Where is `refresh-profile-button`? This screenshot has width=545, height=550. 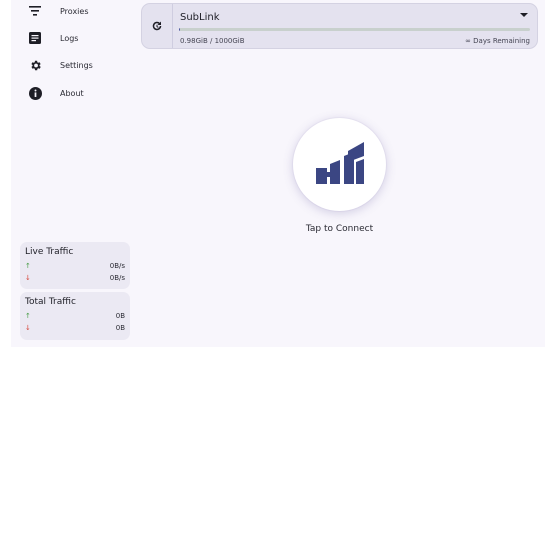 refresh-profile-button is located at coordinates (157, 26).